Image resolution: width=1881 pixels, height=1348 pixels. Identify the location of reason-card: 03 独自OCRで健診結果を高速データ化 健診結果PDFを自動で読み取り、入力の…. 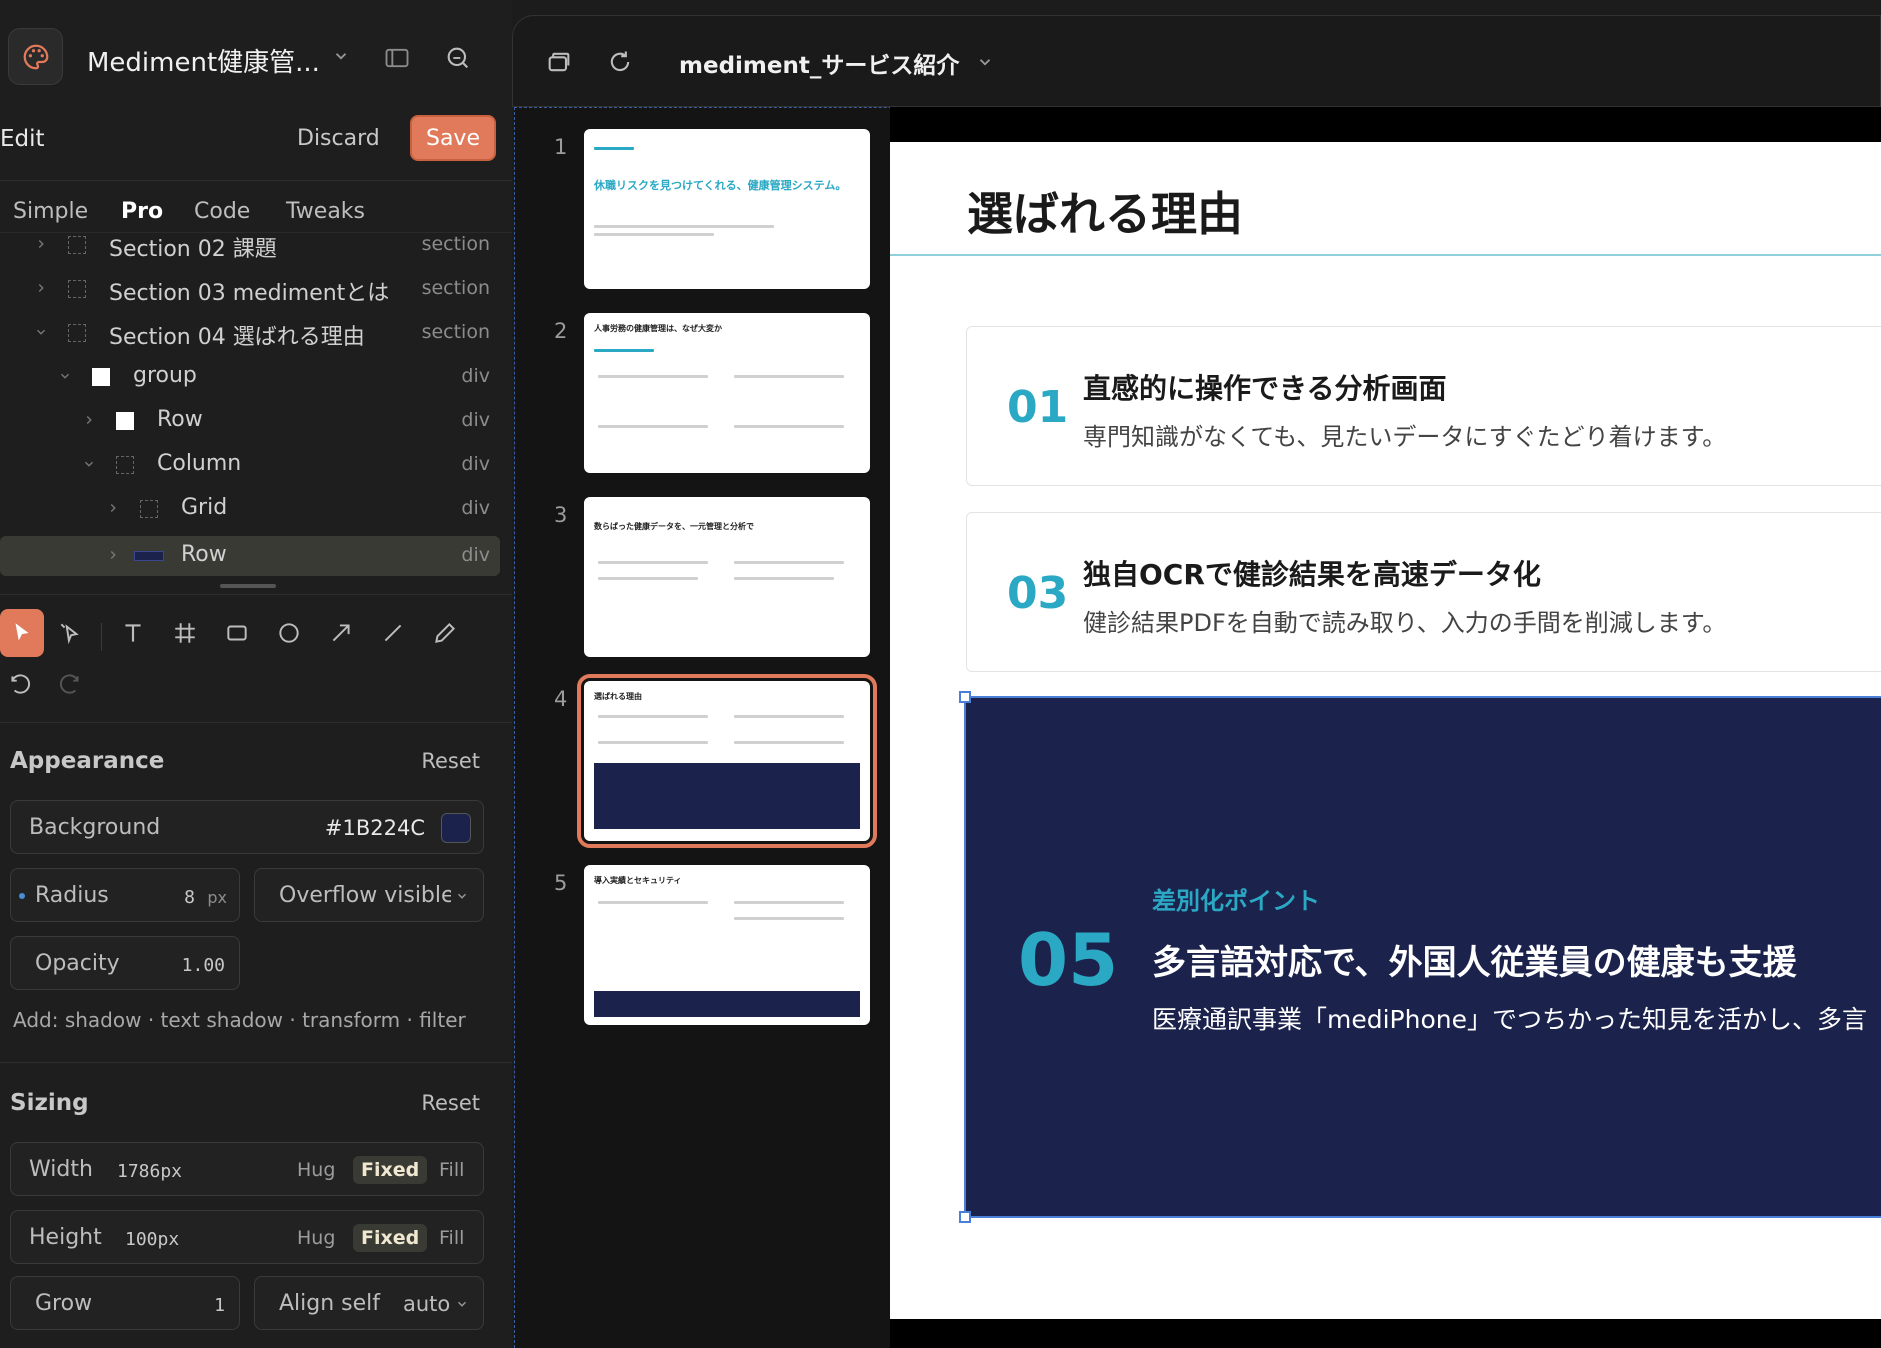
(1423, 592).